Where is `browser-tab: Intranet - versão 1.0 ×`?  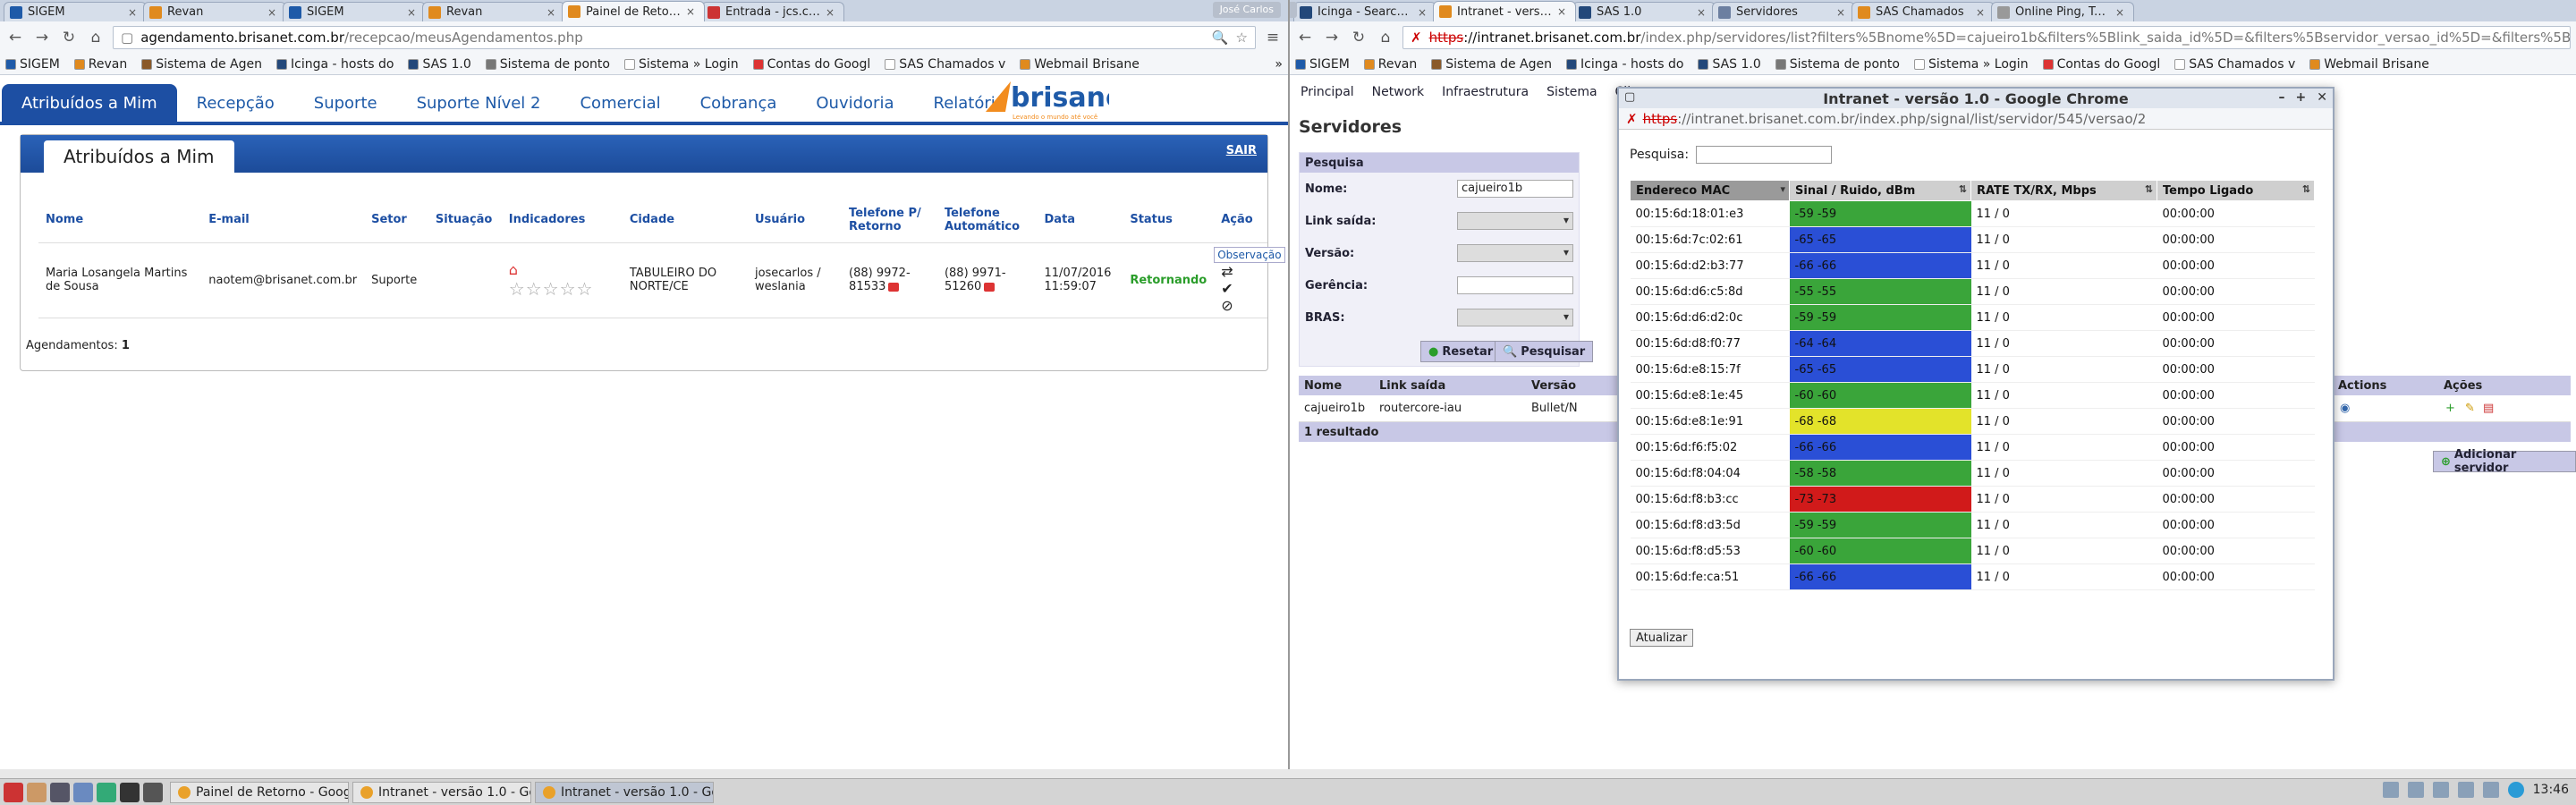
browser-tab: Intranet - versão 1.0 × is located at coordinates (1504, 11).